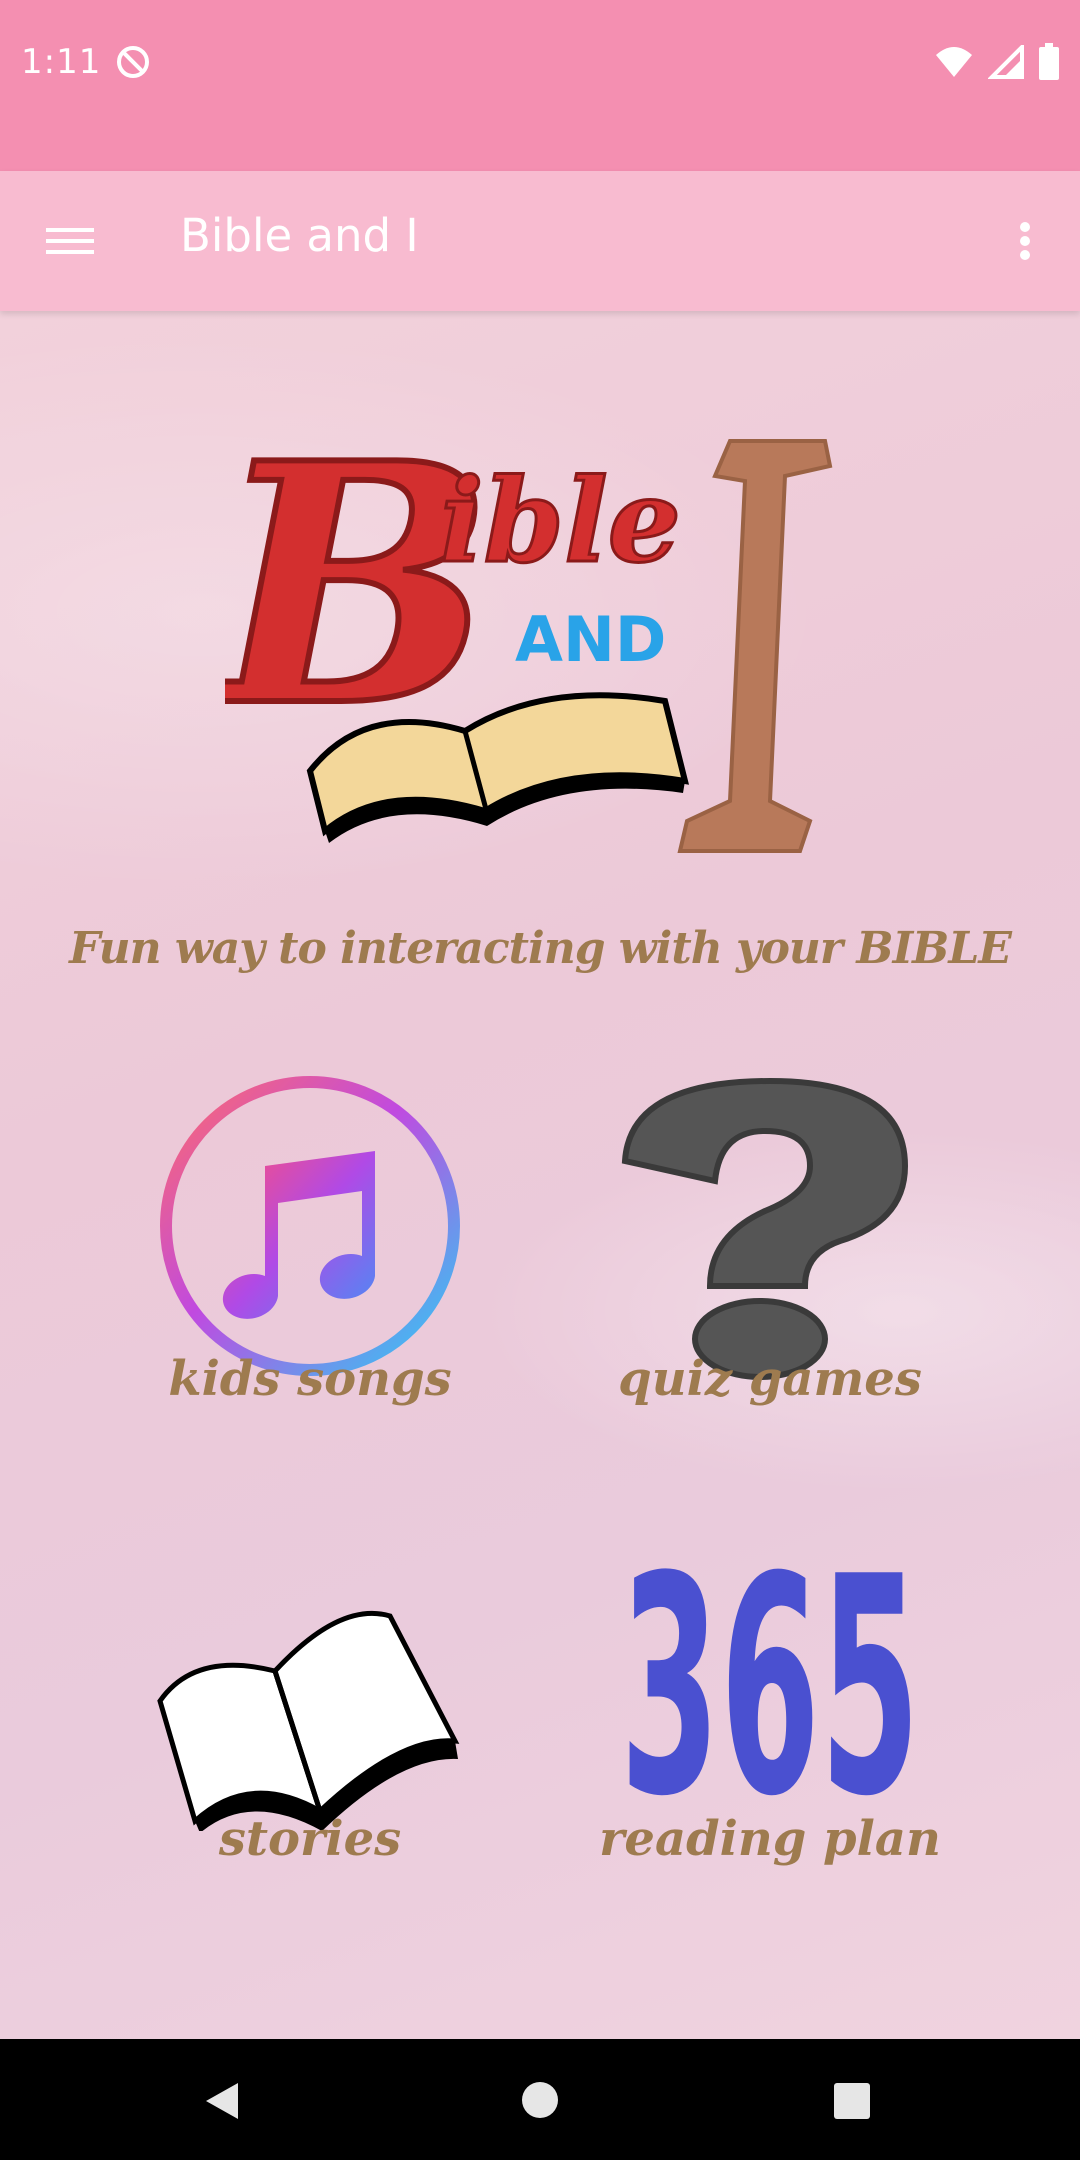 The height and width of the screenshot is (2160, 1080). What do you see at coordinates (540, 948) in the screenshot?
I see `tagline: Fun way to interacting with your BIBLE` at bounding box center [540, 948].